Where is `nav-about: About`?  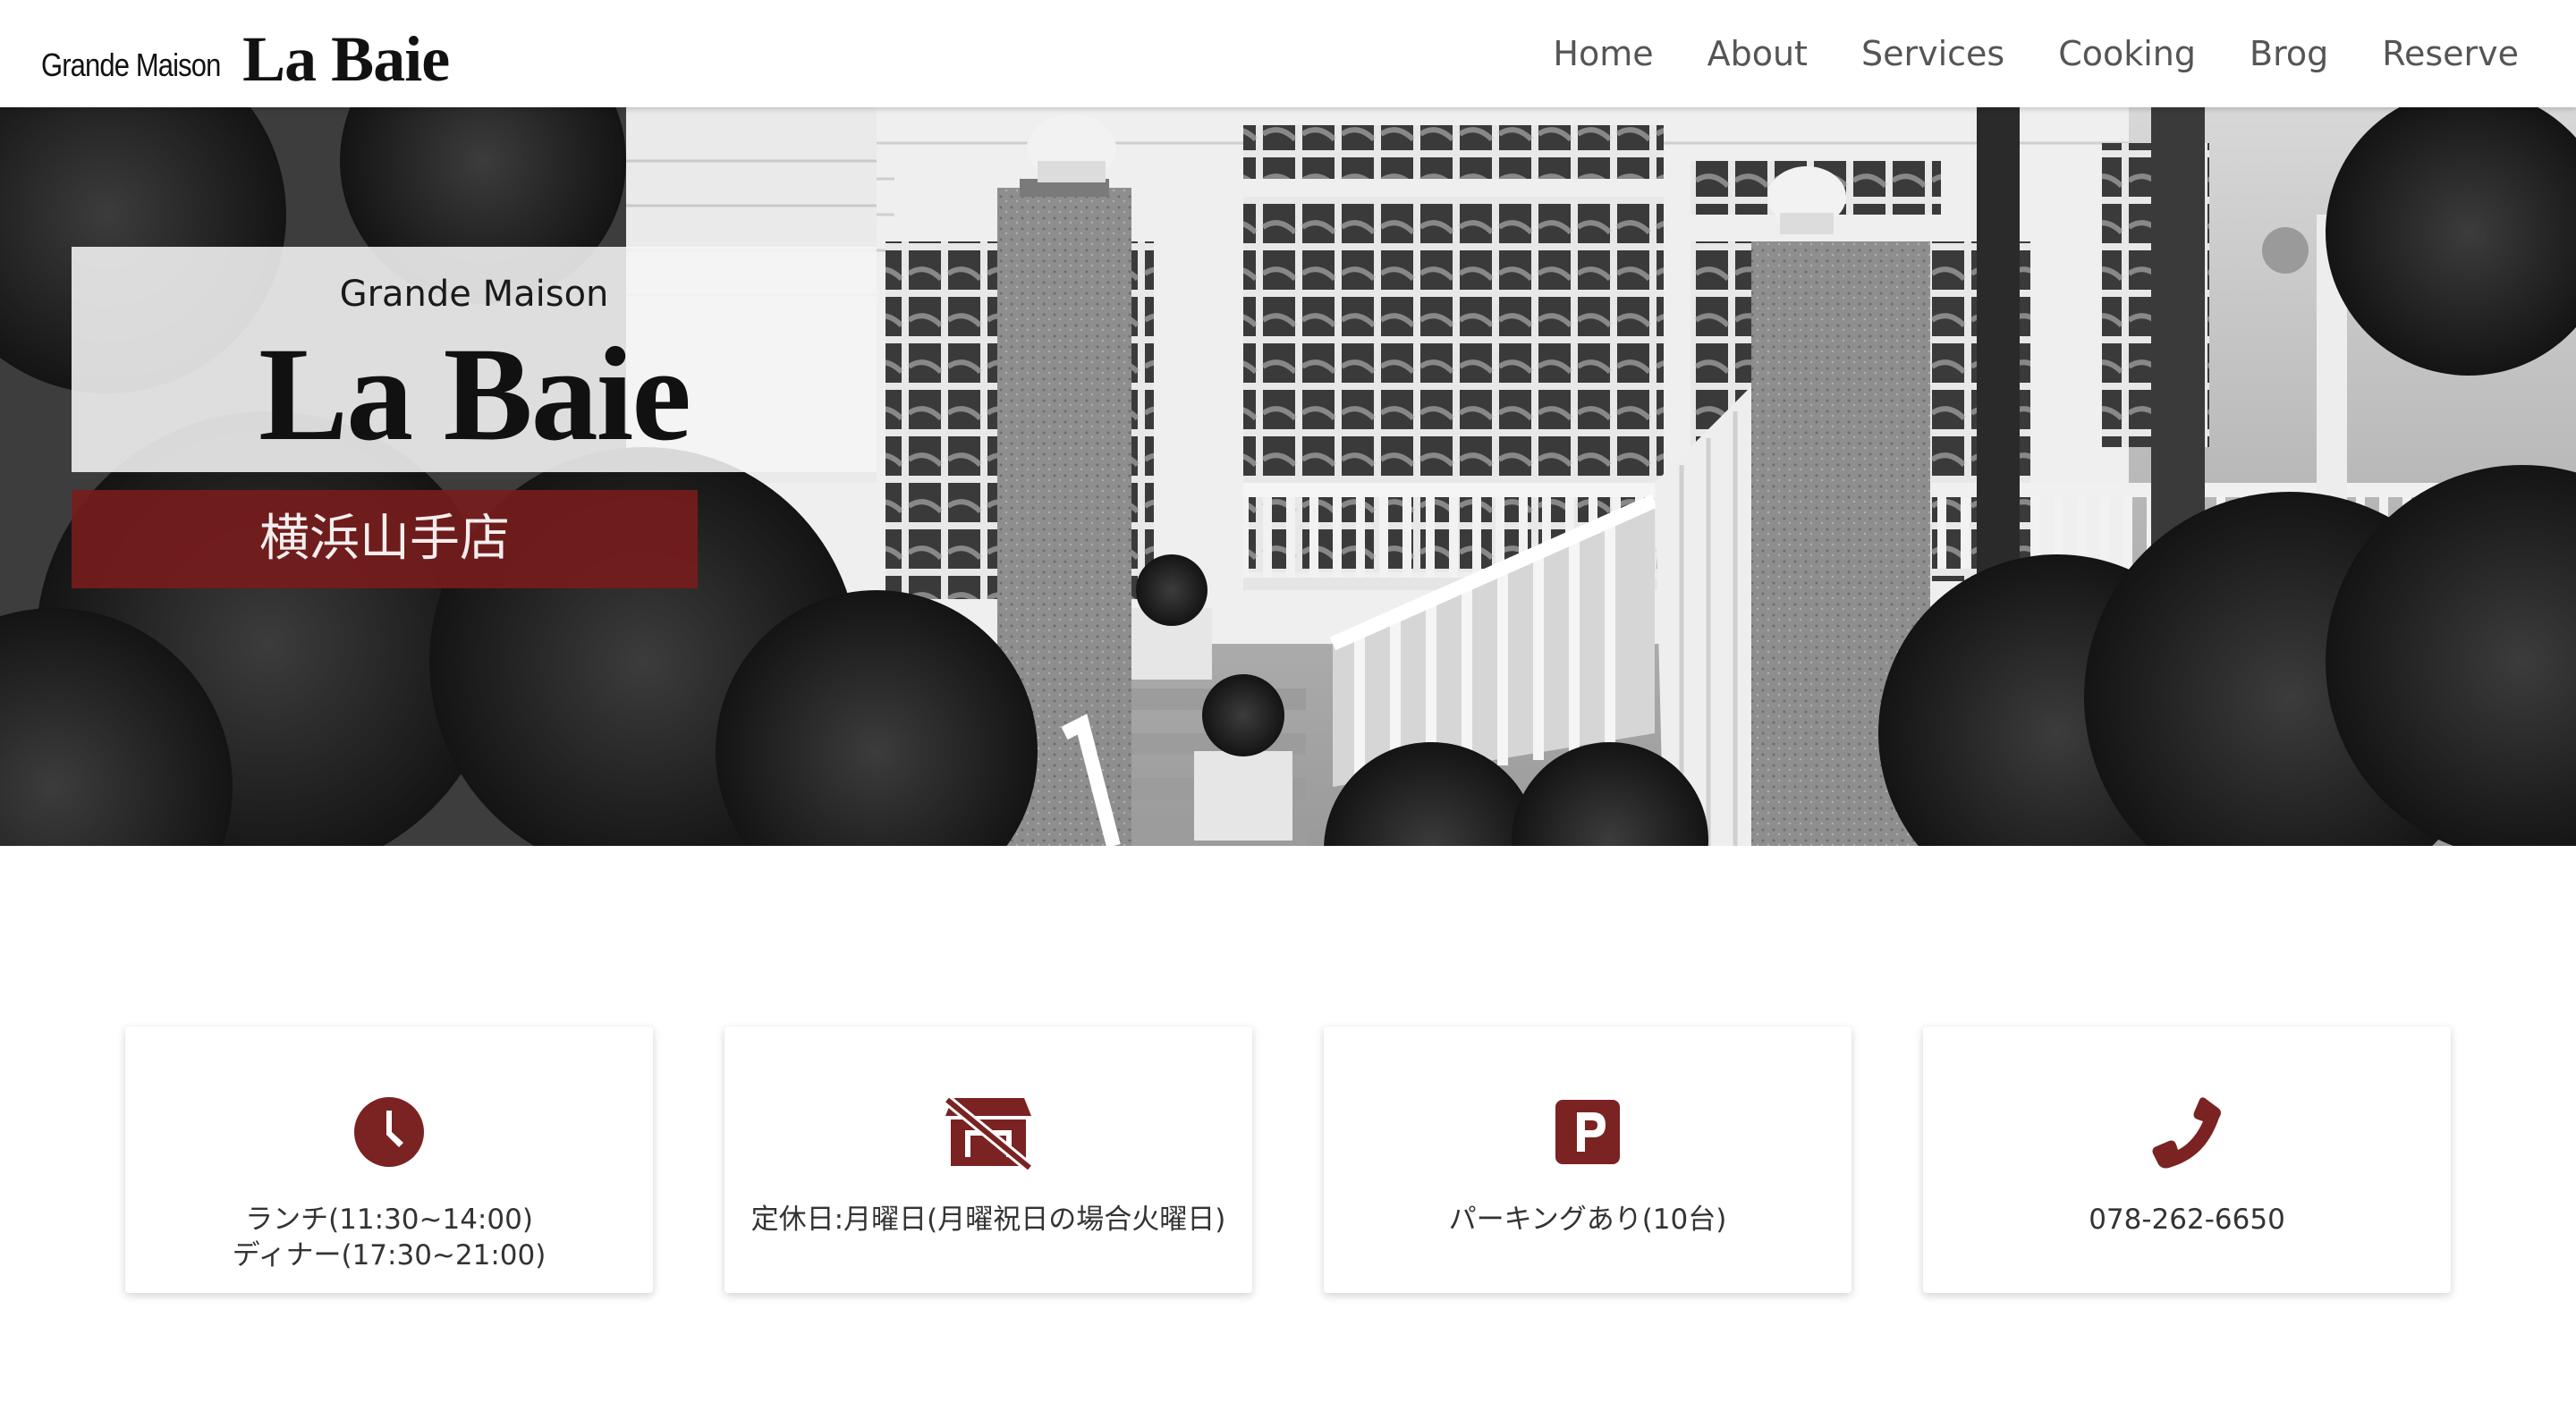 nav-about: About is located at coordinates (1757, 54).